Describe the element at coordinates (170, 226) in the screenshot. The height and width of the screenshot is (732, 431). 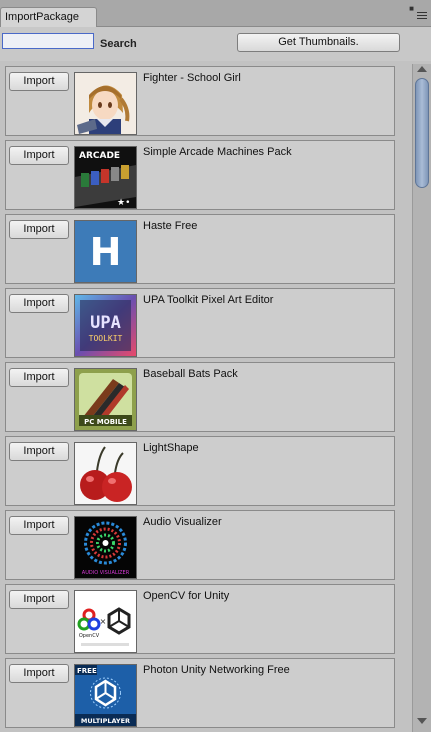
I see `package-name: Haste Free` at that location.